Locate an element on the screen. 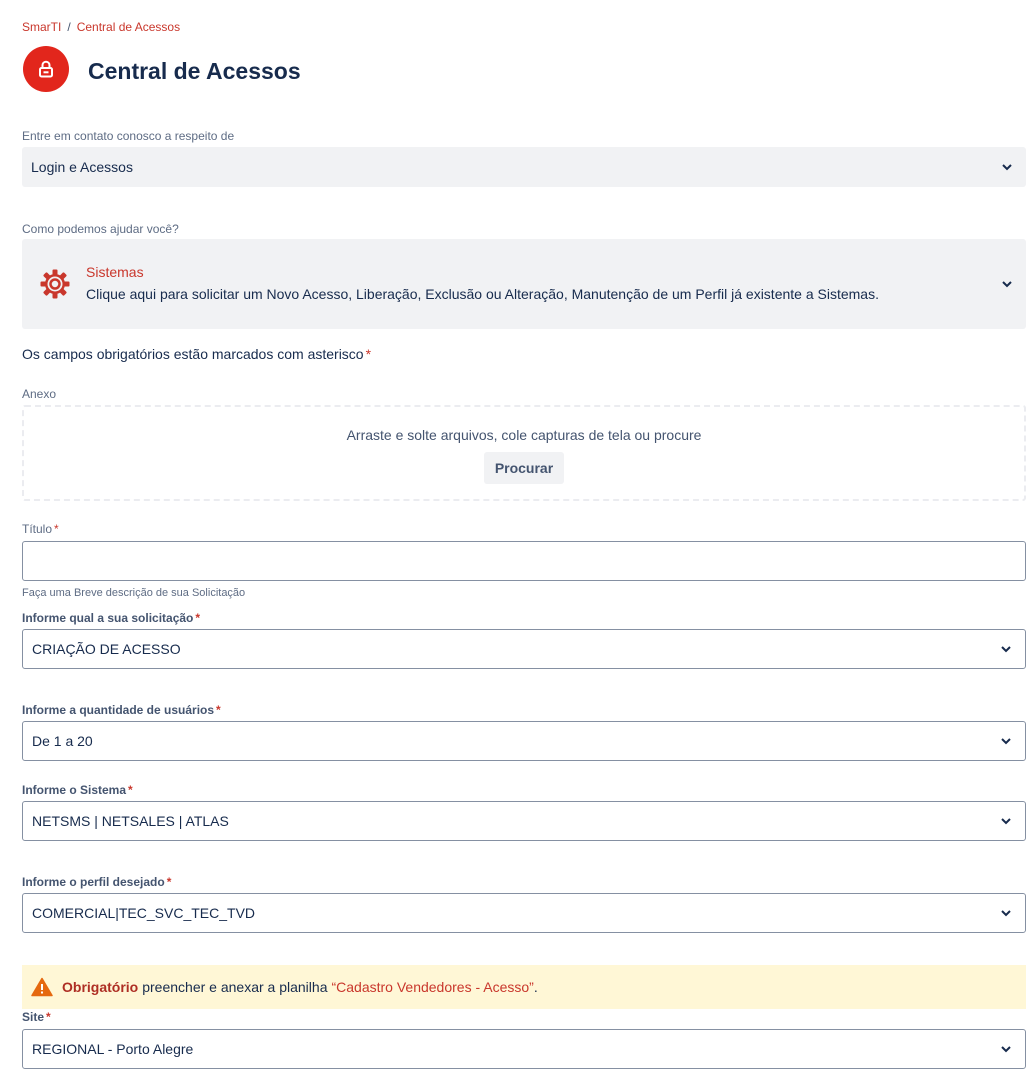 This screenshot has width=1032, height=1069. warning-text: preencher e anexar a planilha is located at coordinates (235, 987).